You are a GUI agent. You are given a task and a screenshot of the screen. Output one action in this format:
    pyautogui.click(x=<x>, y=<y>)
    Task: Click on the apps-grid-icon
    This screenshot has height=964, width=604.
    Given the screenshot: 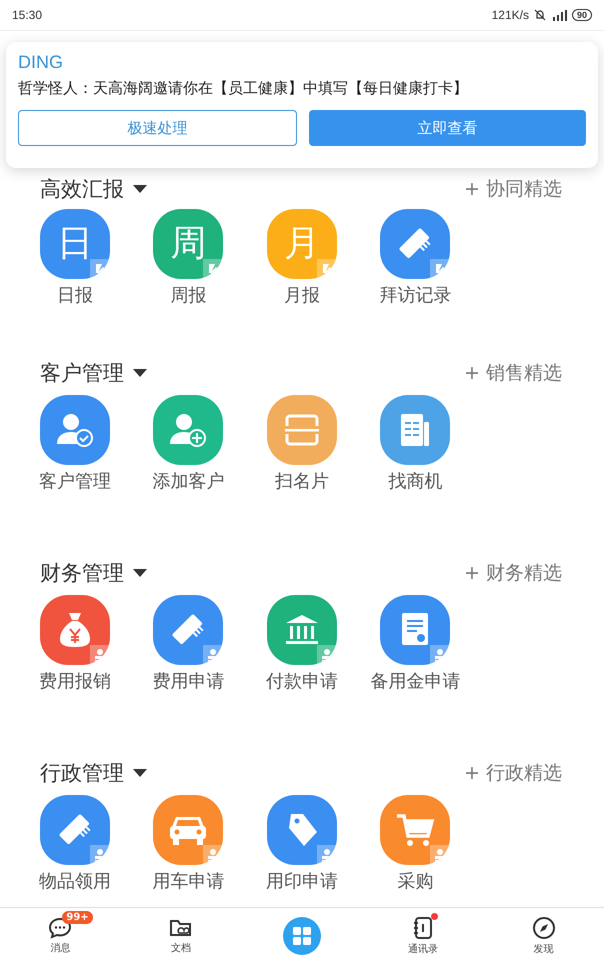 What is the action you would take?
    pyautogui.click(x=301, y=936)
    